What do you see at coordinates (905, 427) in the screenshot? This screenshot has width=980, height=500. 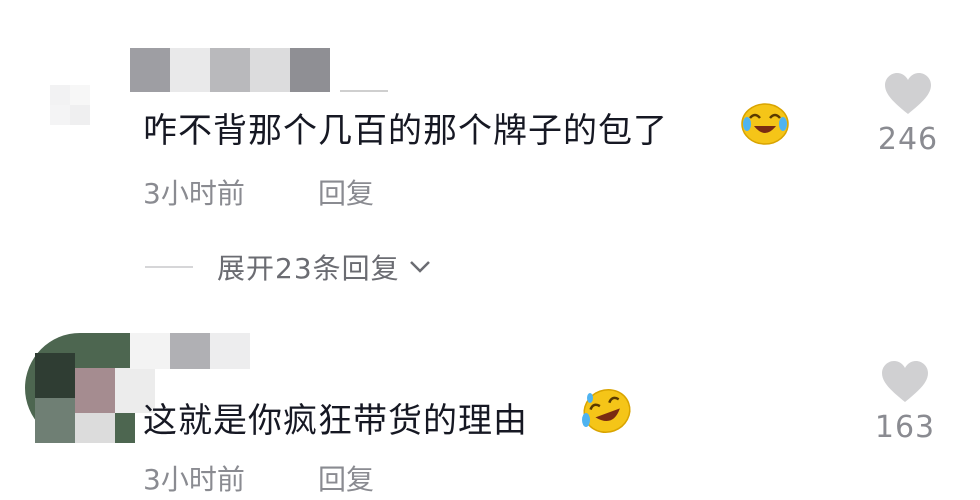 I see `like-count: 163` at bounding box center [905, 427].